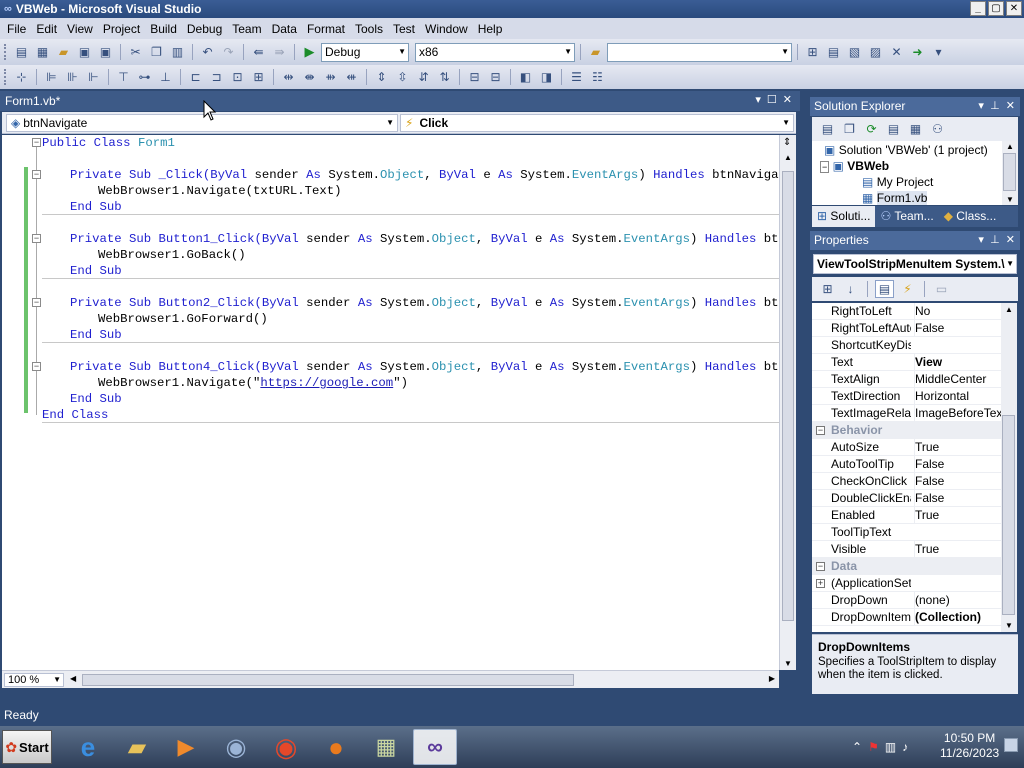 The image size is (1024, 768). Describe the element at coordinates (906, 566) in the screenshot. I see `property-category-data: − Data` at that location.